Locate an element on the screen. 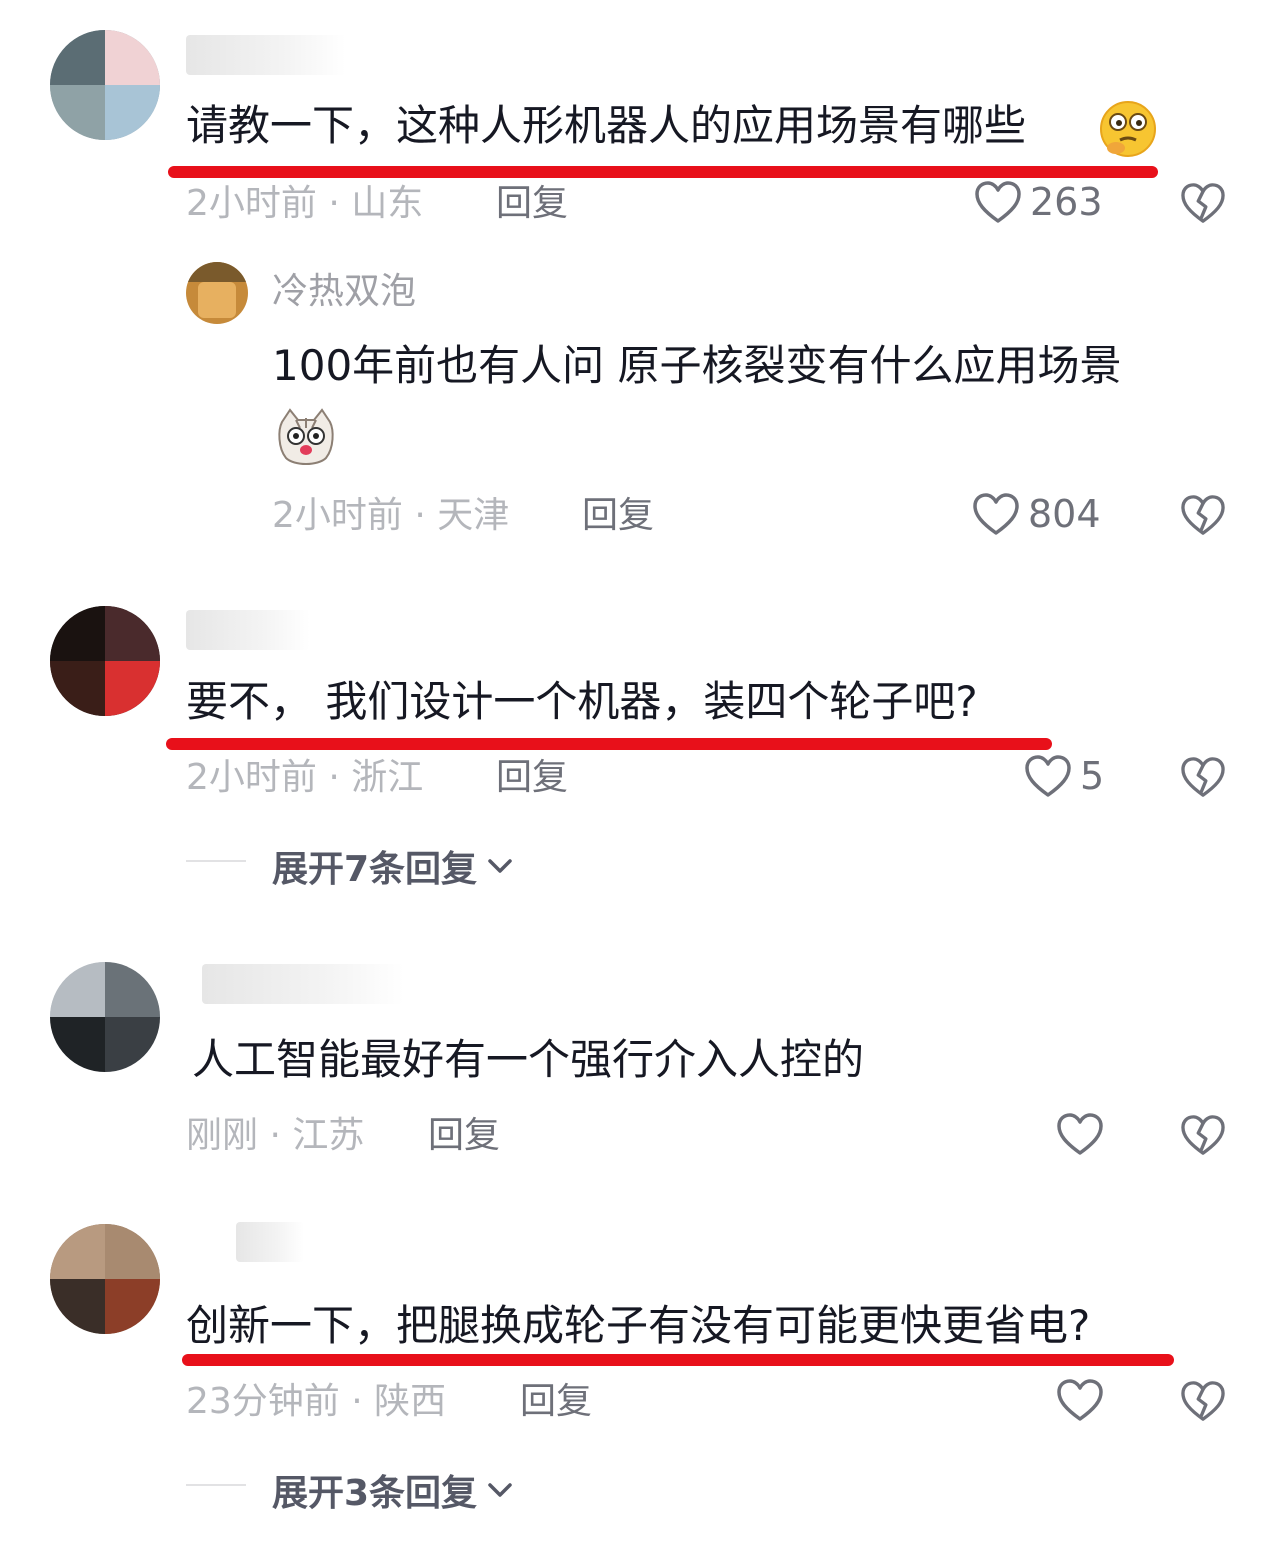 The width and height of the screenshot is (1280, 1544). like-count: 5 is located at coordinates (1092, 776).